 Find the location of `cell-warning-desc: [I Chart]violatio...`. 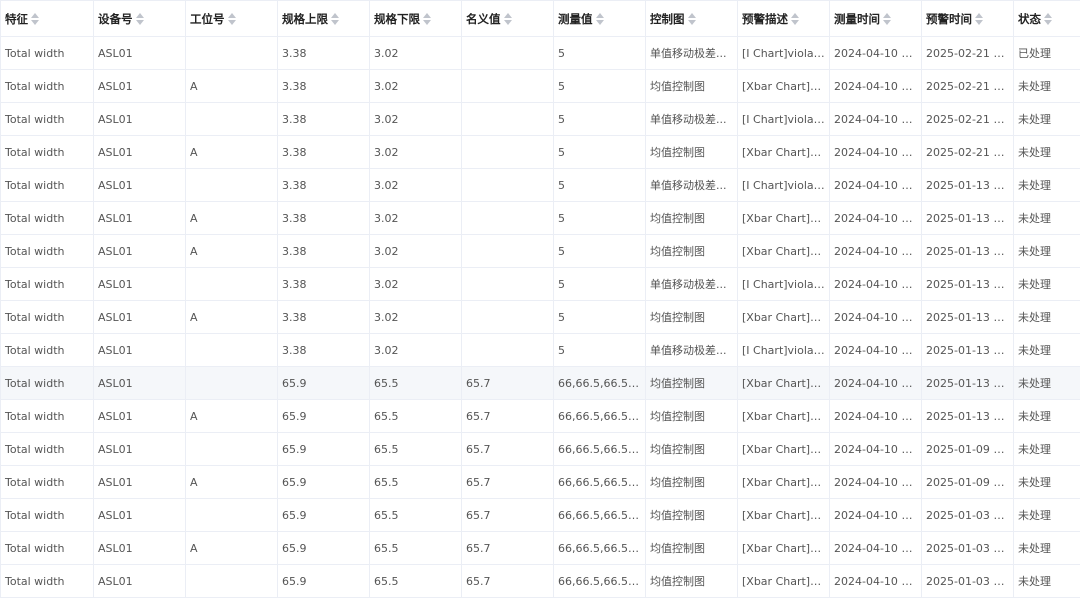

cell-warning-desc: [I Chart]violatio... is located at coordinates (783, 185).